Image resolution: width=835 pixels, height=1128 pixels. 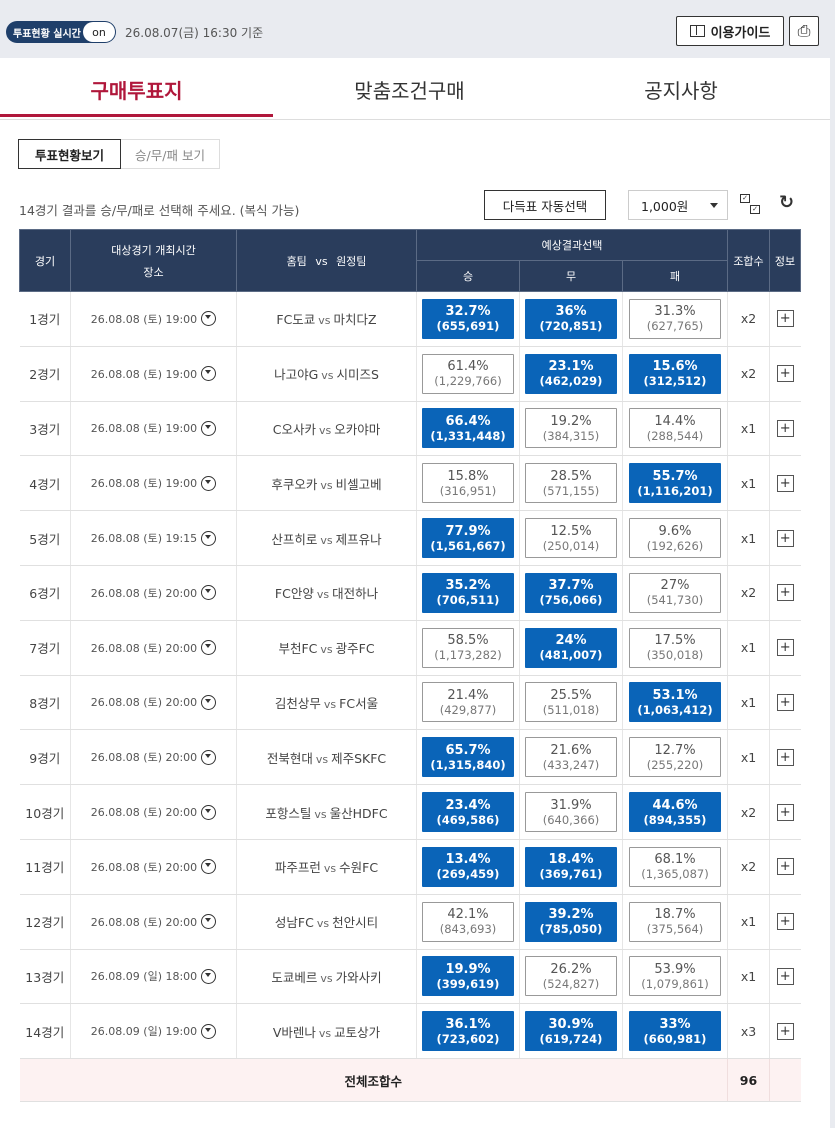 What do you see at coordinates (468, 976) in the screenshot?
I see `win-option: 19.9% (399,619)` at bounding box center [468, 976].